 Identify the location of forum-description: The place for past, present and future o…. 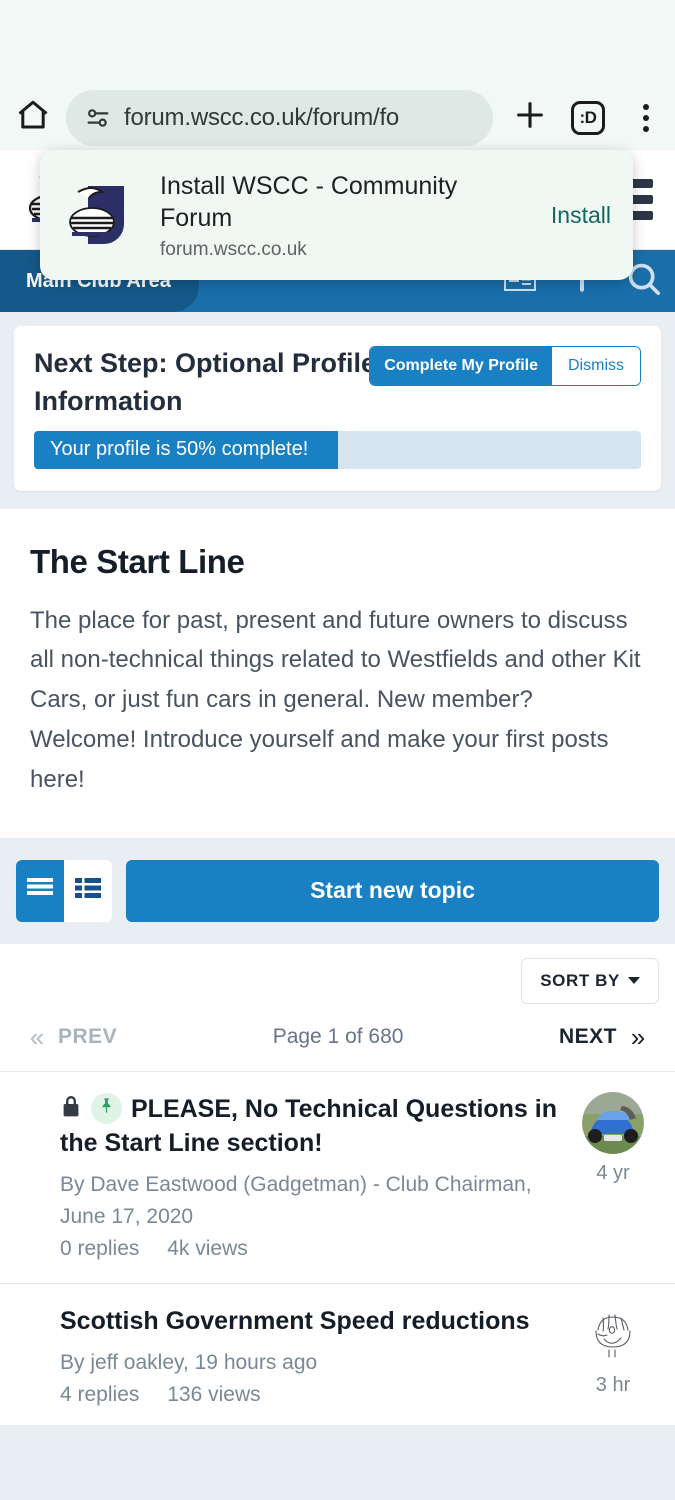
(335, 699).